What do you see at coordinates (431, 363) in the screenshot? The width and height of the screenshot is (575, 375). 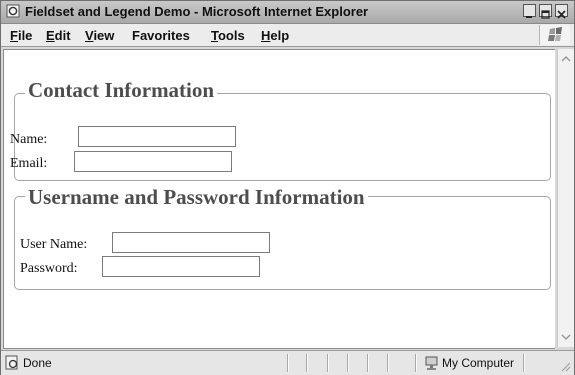 I see `computer-icon` at bounding box center [431, 363].